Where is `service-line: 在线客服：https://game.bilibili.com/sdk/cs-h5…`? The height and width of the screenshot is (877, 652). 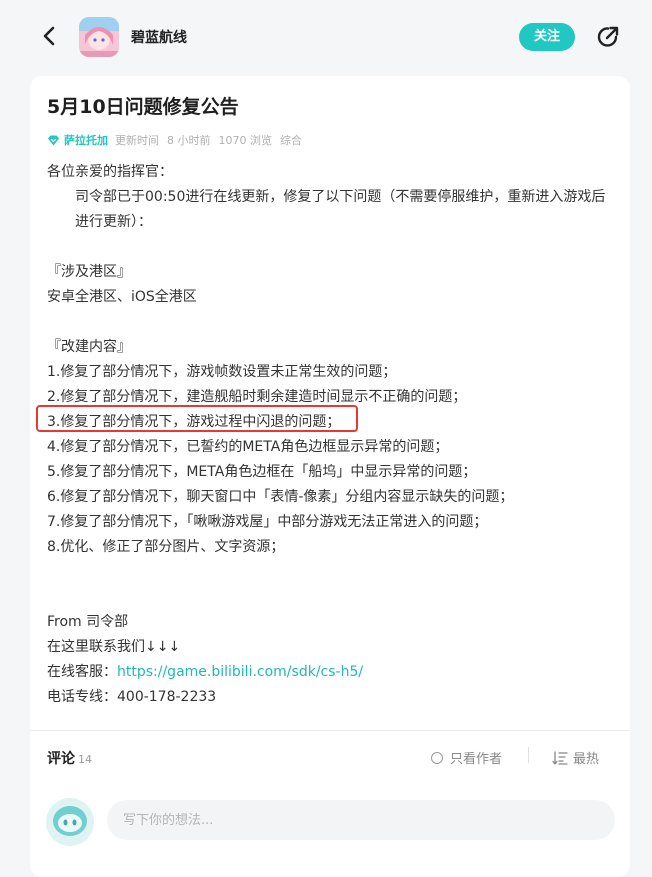 service-line: 在线客服：https://game.bilibili.com/sdk/cs-h5… is located at coordinates (330, 672).